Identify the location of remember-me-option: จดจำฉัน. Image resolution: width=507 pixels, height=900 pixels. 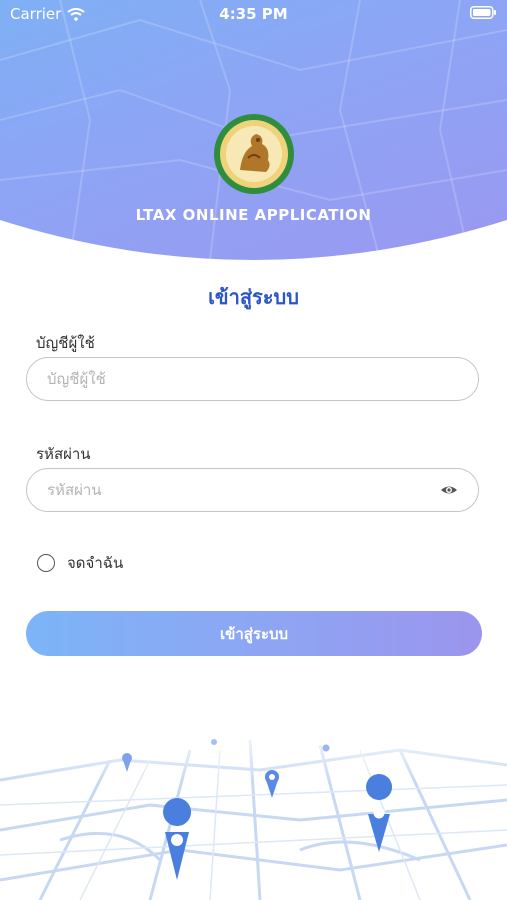
(80, 563).